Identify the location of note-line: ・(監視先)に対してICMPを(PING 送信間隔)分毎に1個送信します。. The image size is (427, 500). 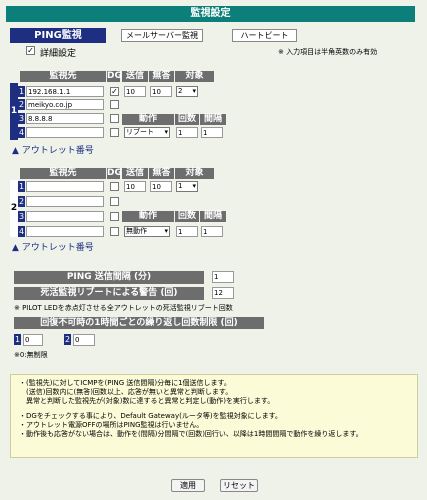
(125, 383).